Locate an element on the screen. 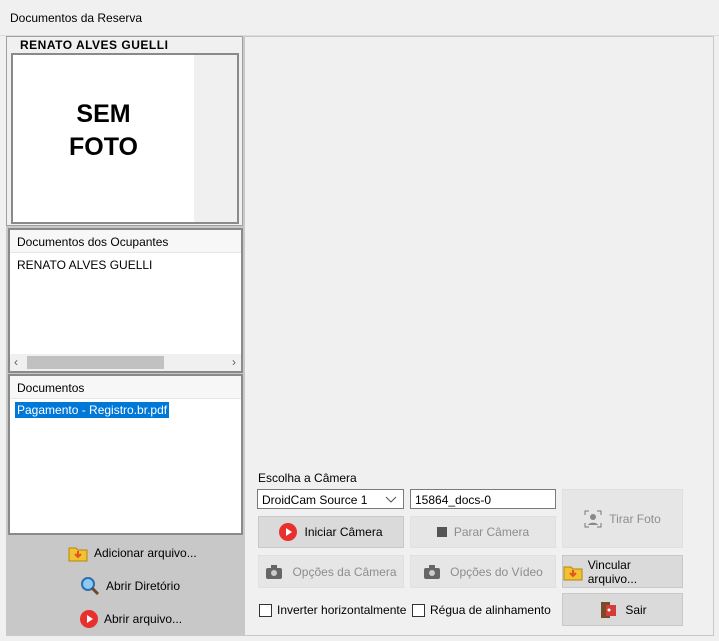 Image resolution: width=719 pixels, height=641 pixels. open-directory-button: Abrir Diretório is located at coordinates (130, 586).